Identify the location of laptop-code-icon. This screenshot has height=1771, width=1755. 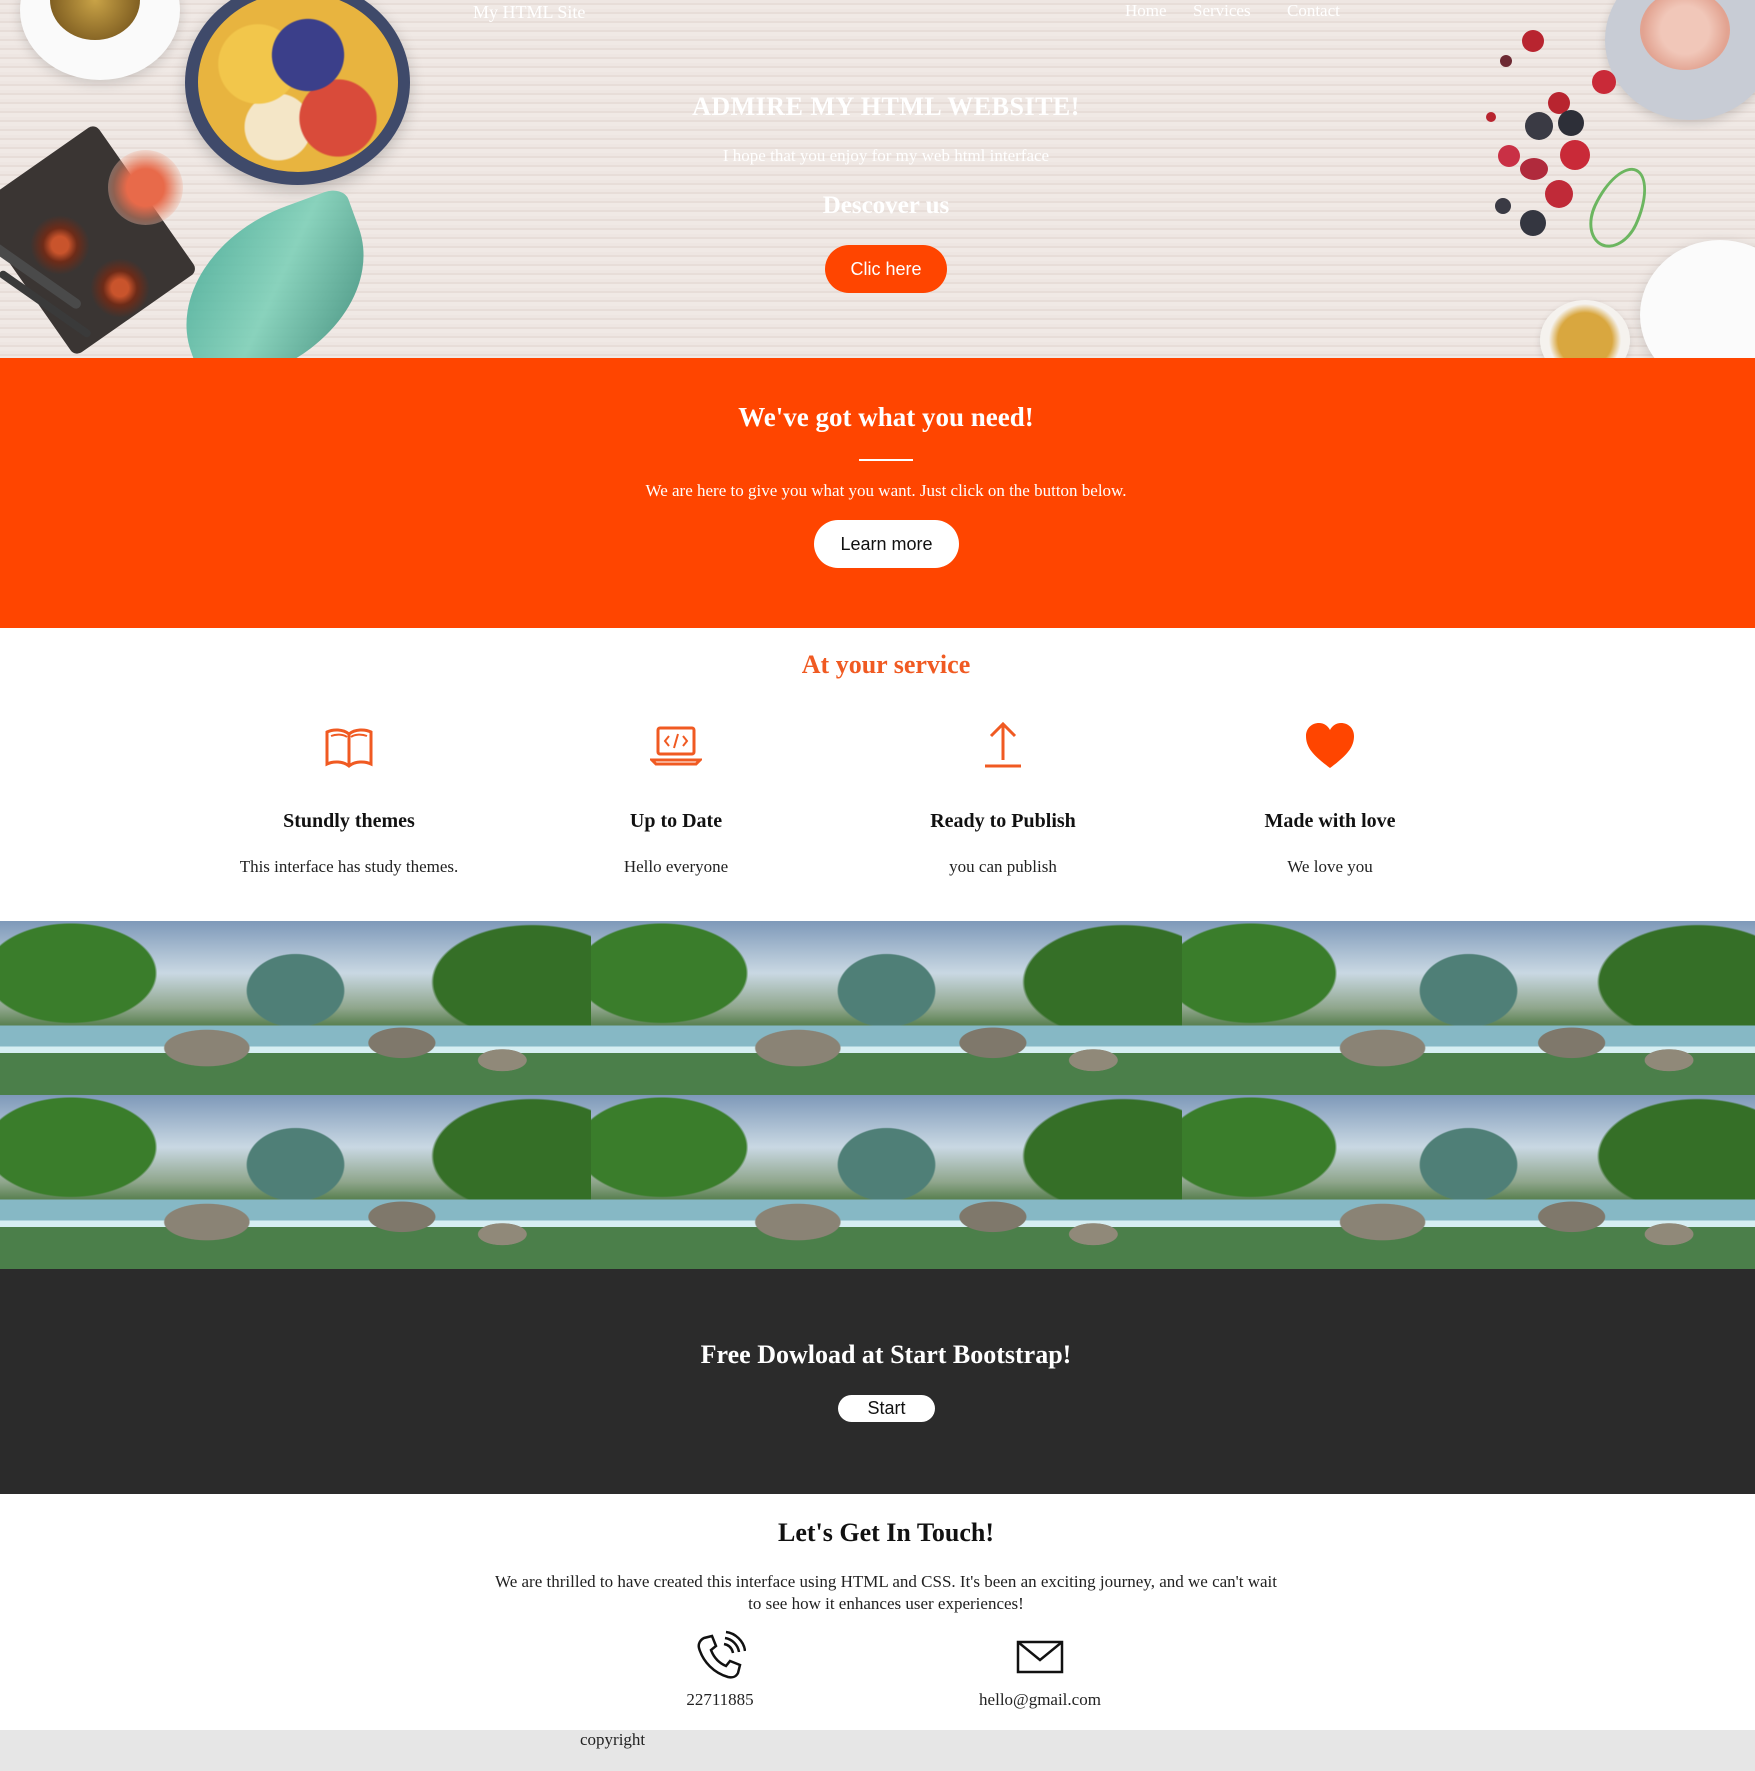
(676, 746).